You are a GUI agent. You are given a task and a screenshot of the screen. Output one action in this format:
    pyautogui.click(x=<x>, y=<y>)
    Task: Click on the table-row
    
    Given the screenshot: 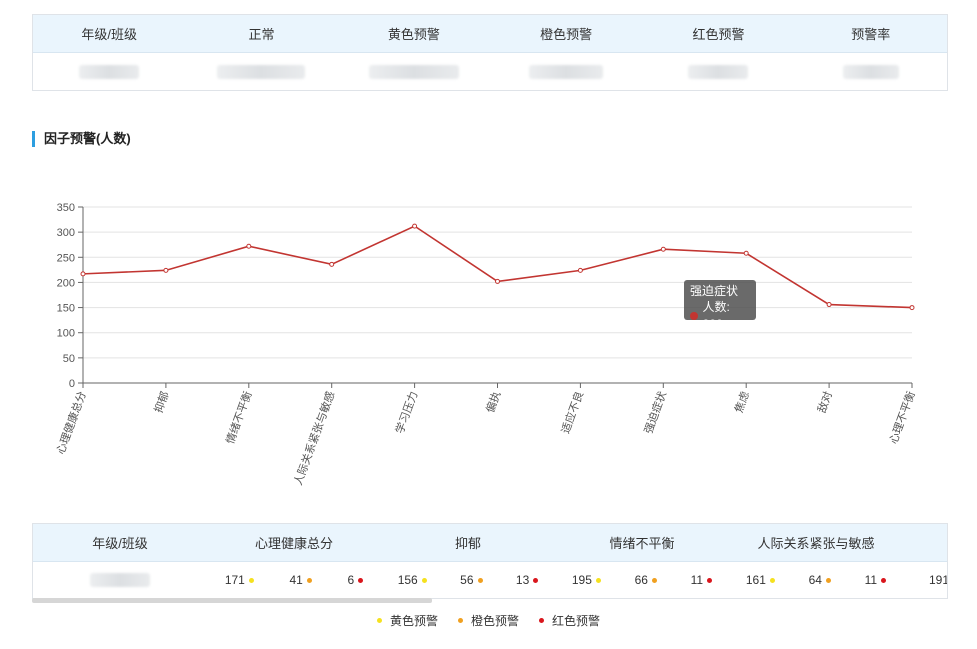 What is the action you would take?
    pyautogui.click(x=490, y=71)
    